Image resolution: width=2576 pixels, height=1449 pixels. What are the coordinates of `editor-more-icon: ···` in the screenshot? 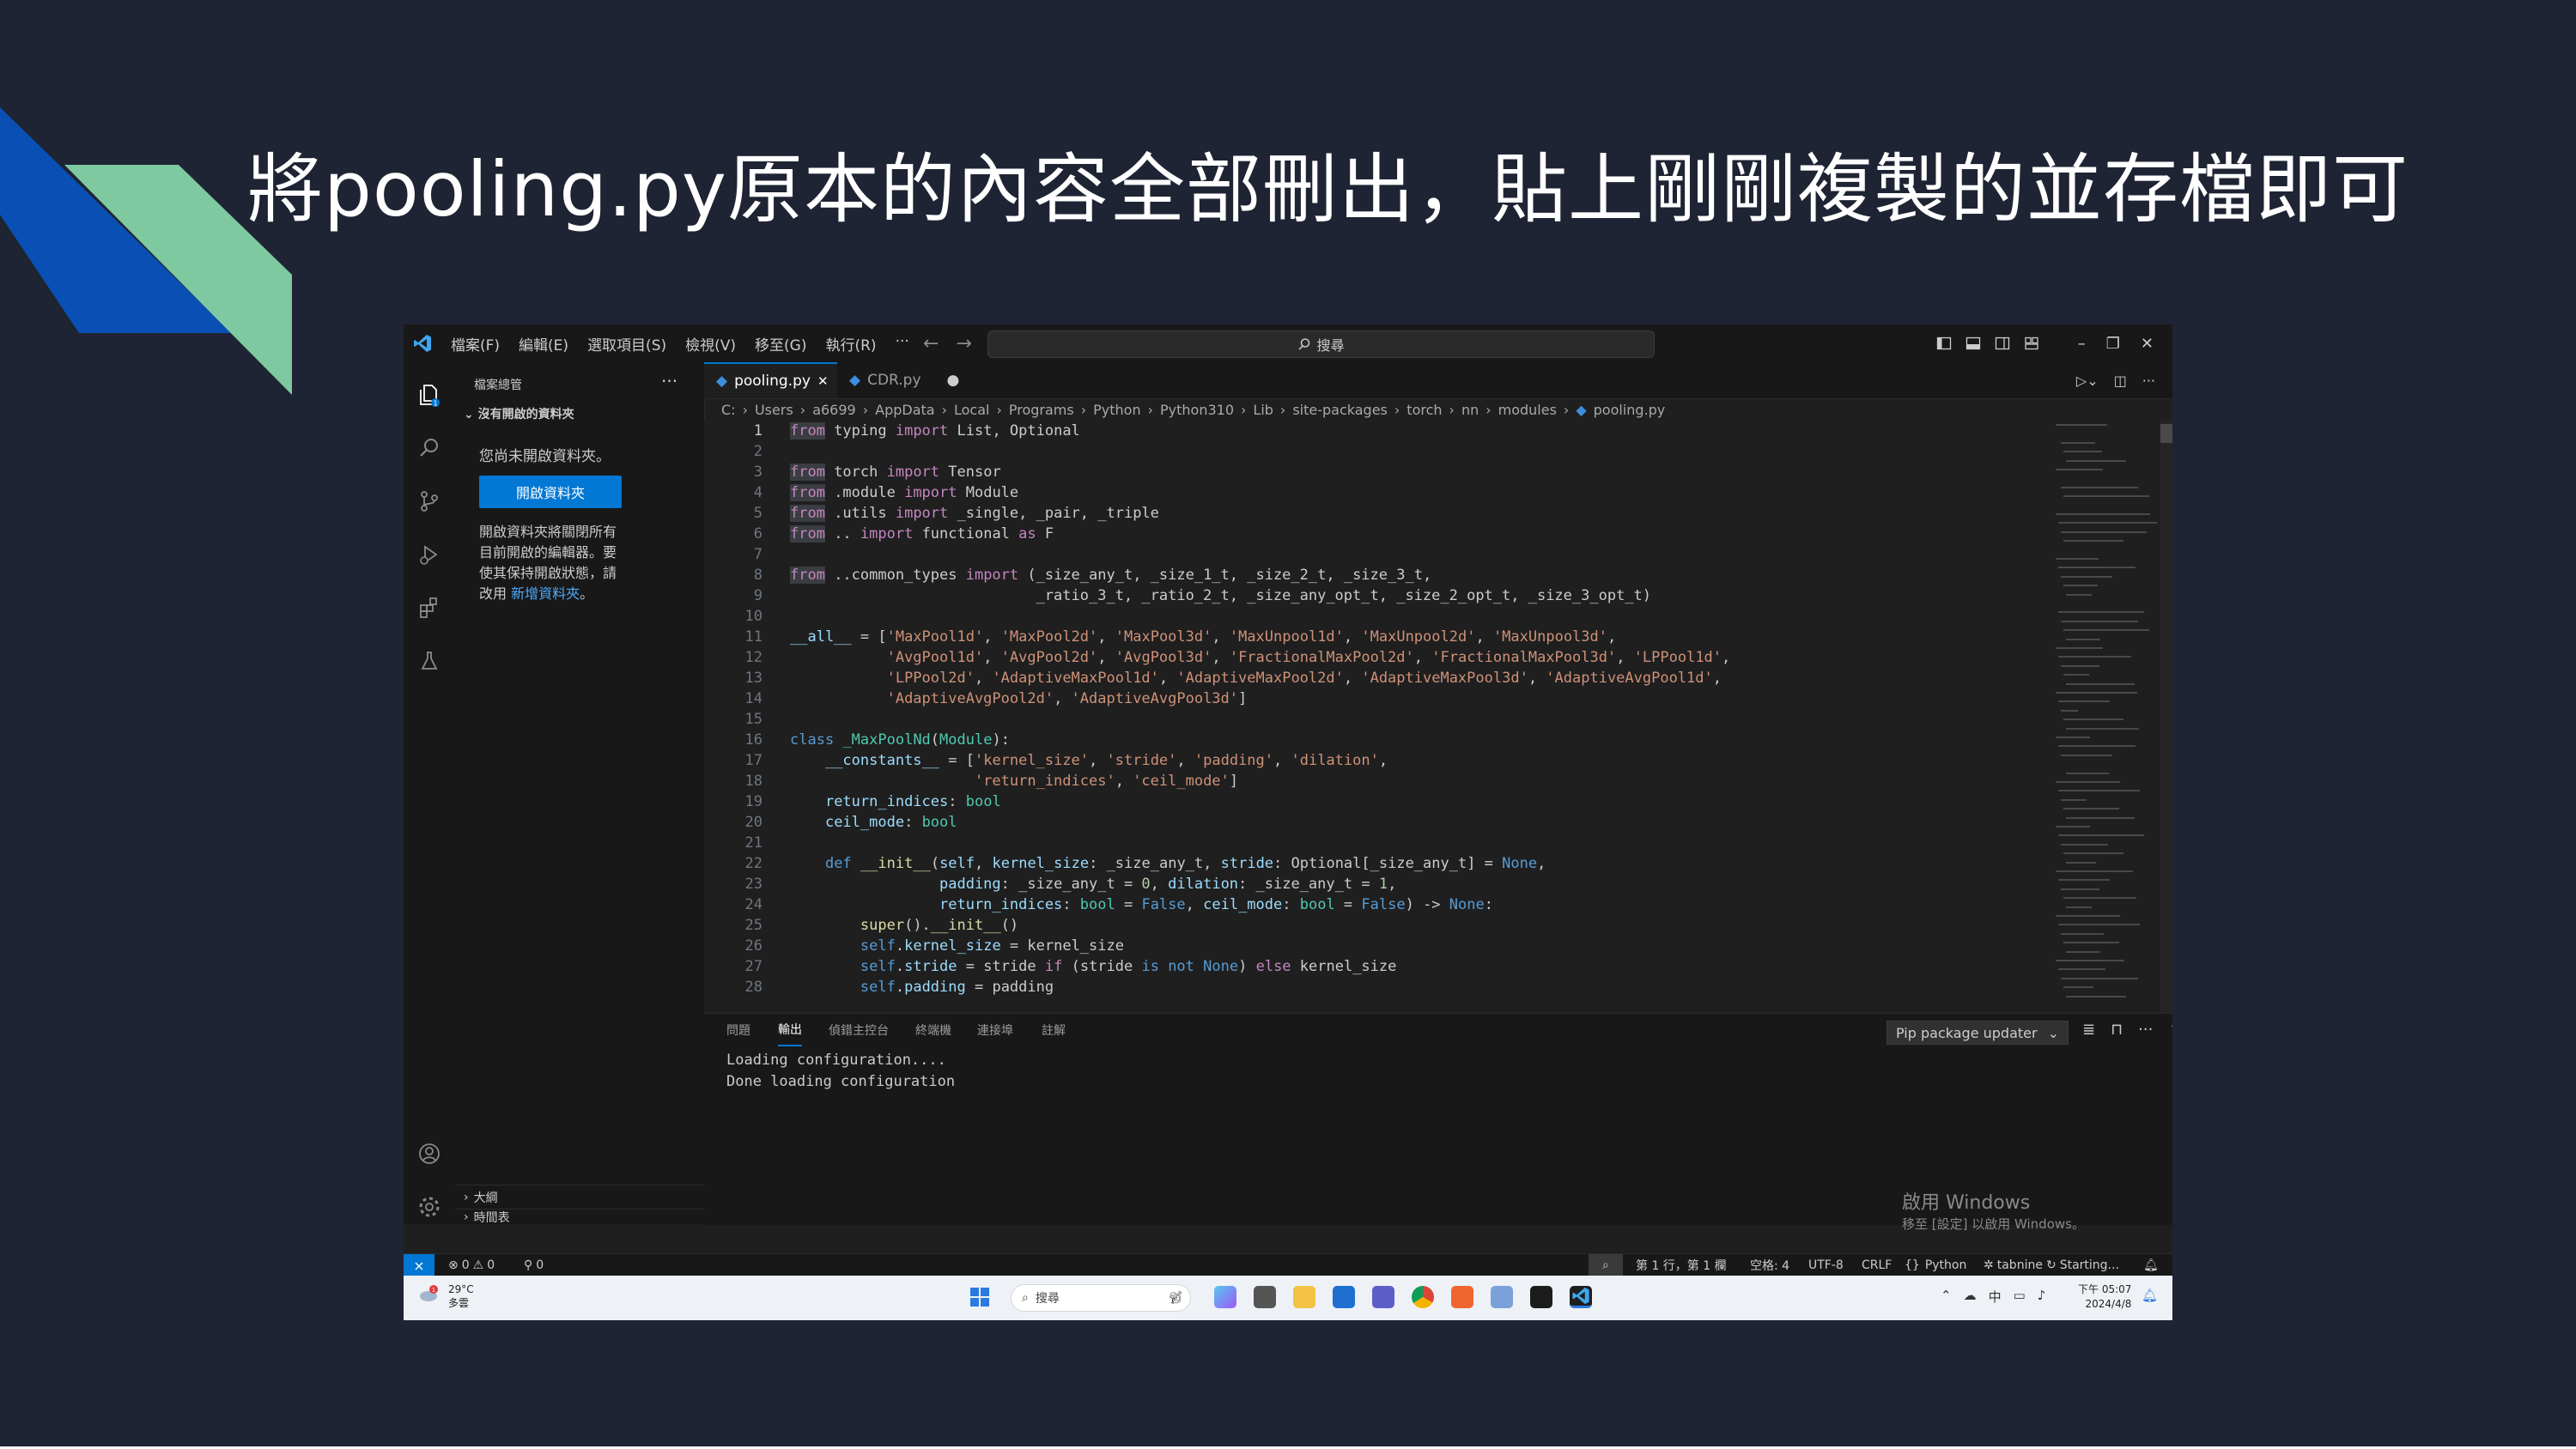 It's located at (2148, 381).